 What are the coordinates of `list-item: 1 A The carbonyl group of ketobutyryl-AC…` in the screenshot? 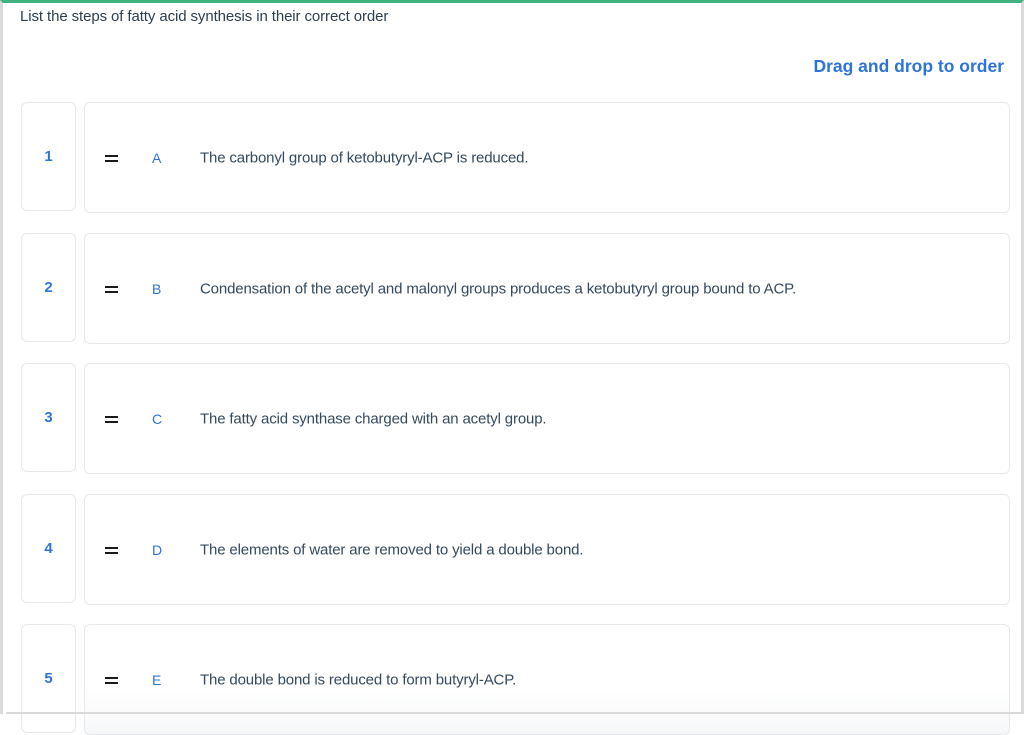 It's located at (515, 157).